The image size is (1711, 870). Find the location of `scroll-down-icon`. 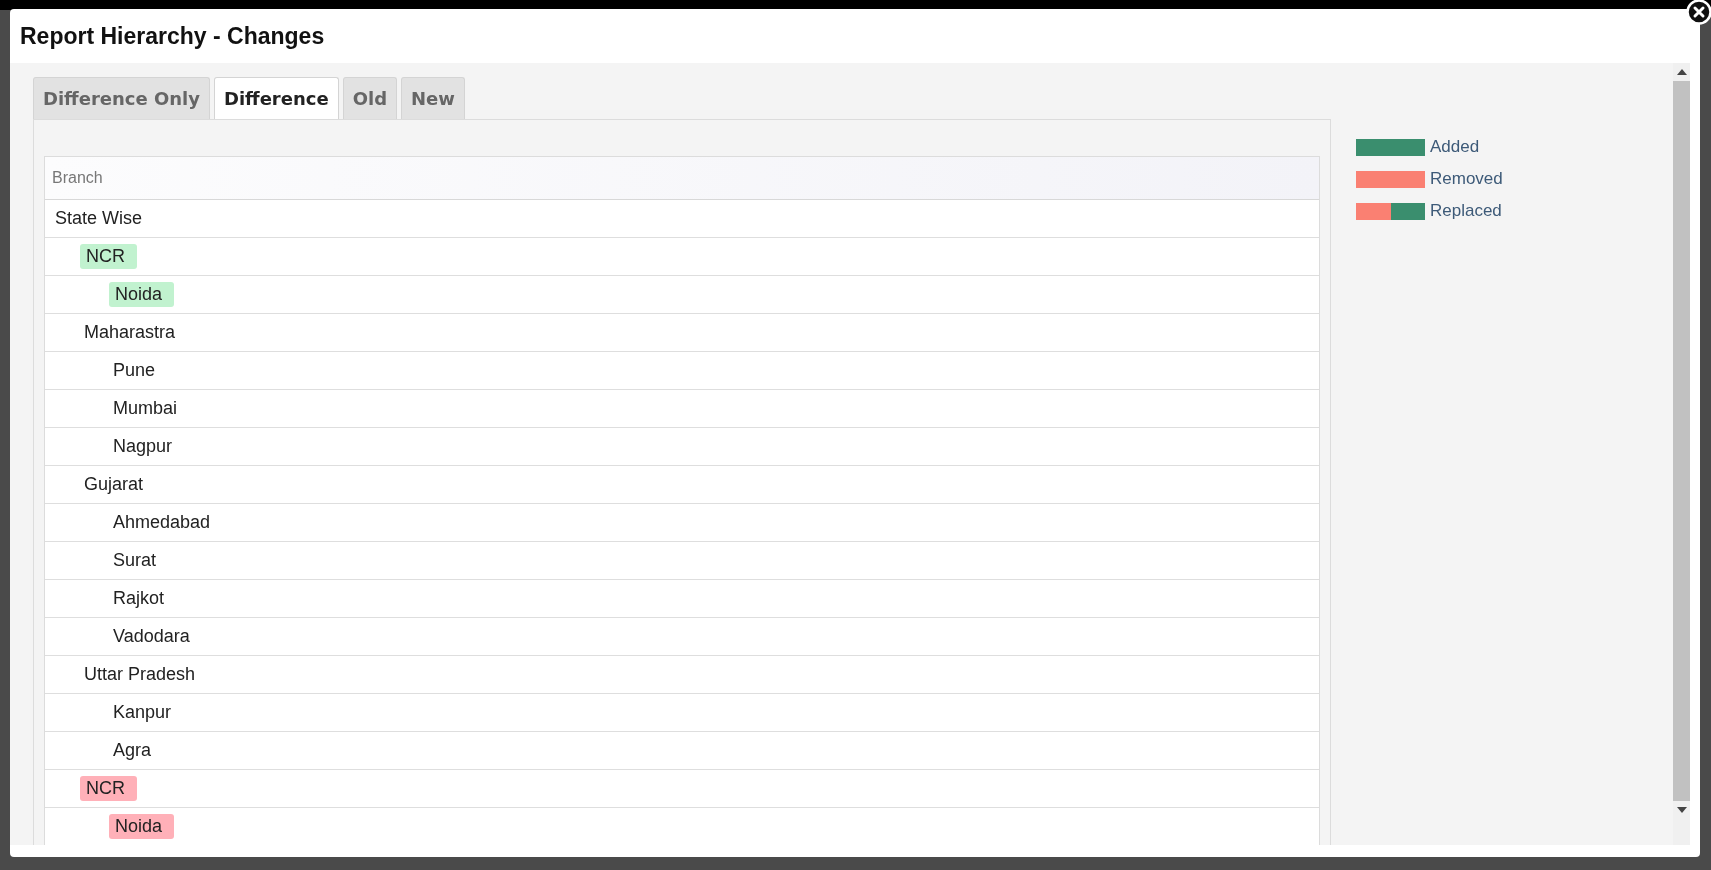

scroll-down-icon is located at coordinates (1681, 810).